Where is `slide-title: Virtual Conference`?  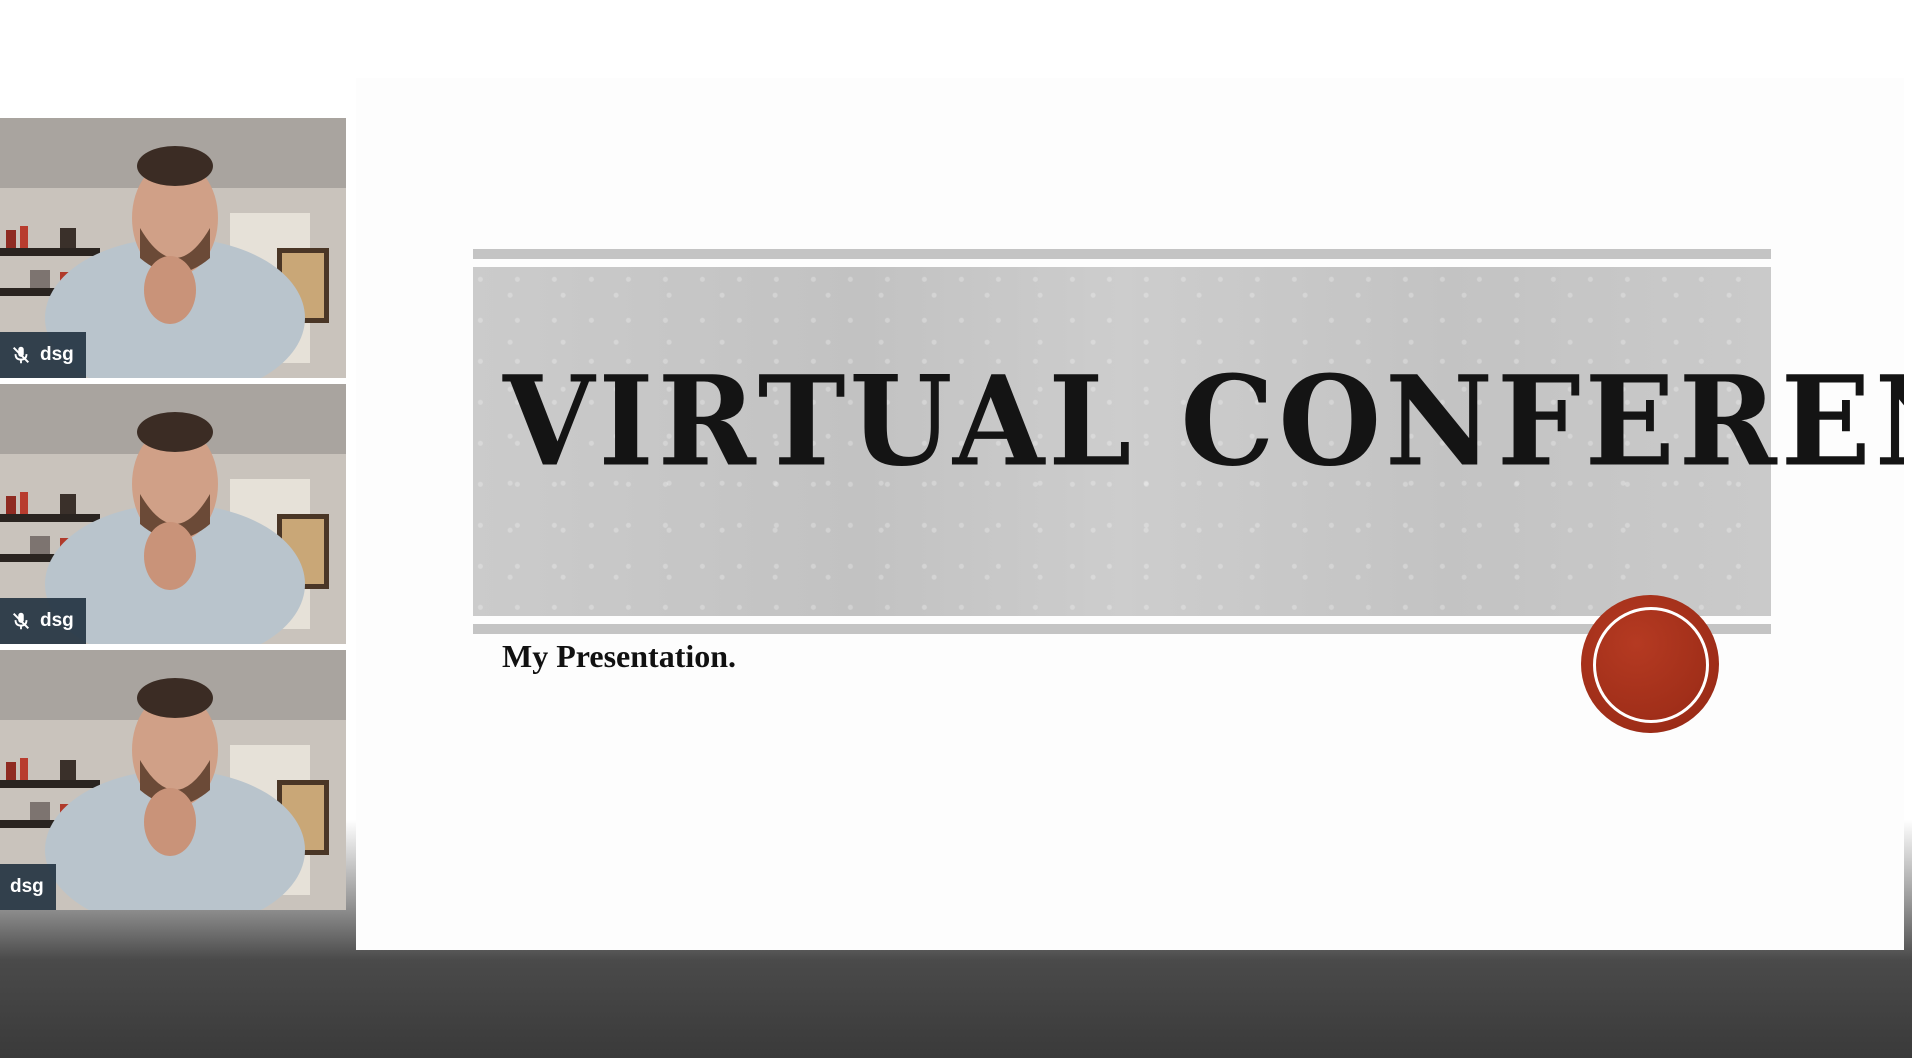
slide-title: Virtual Conference is located at coordinates (1203, 421).